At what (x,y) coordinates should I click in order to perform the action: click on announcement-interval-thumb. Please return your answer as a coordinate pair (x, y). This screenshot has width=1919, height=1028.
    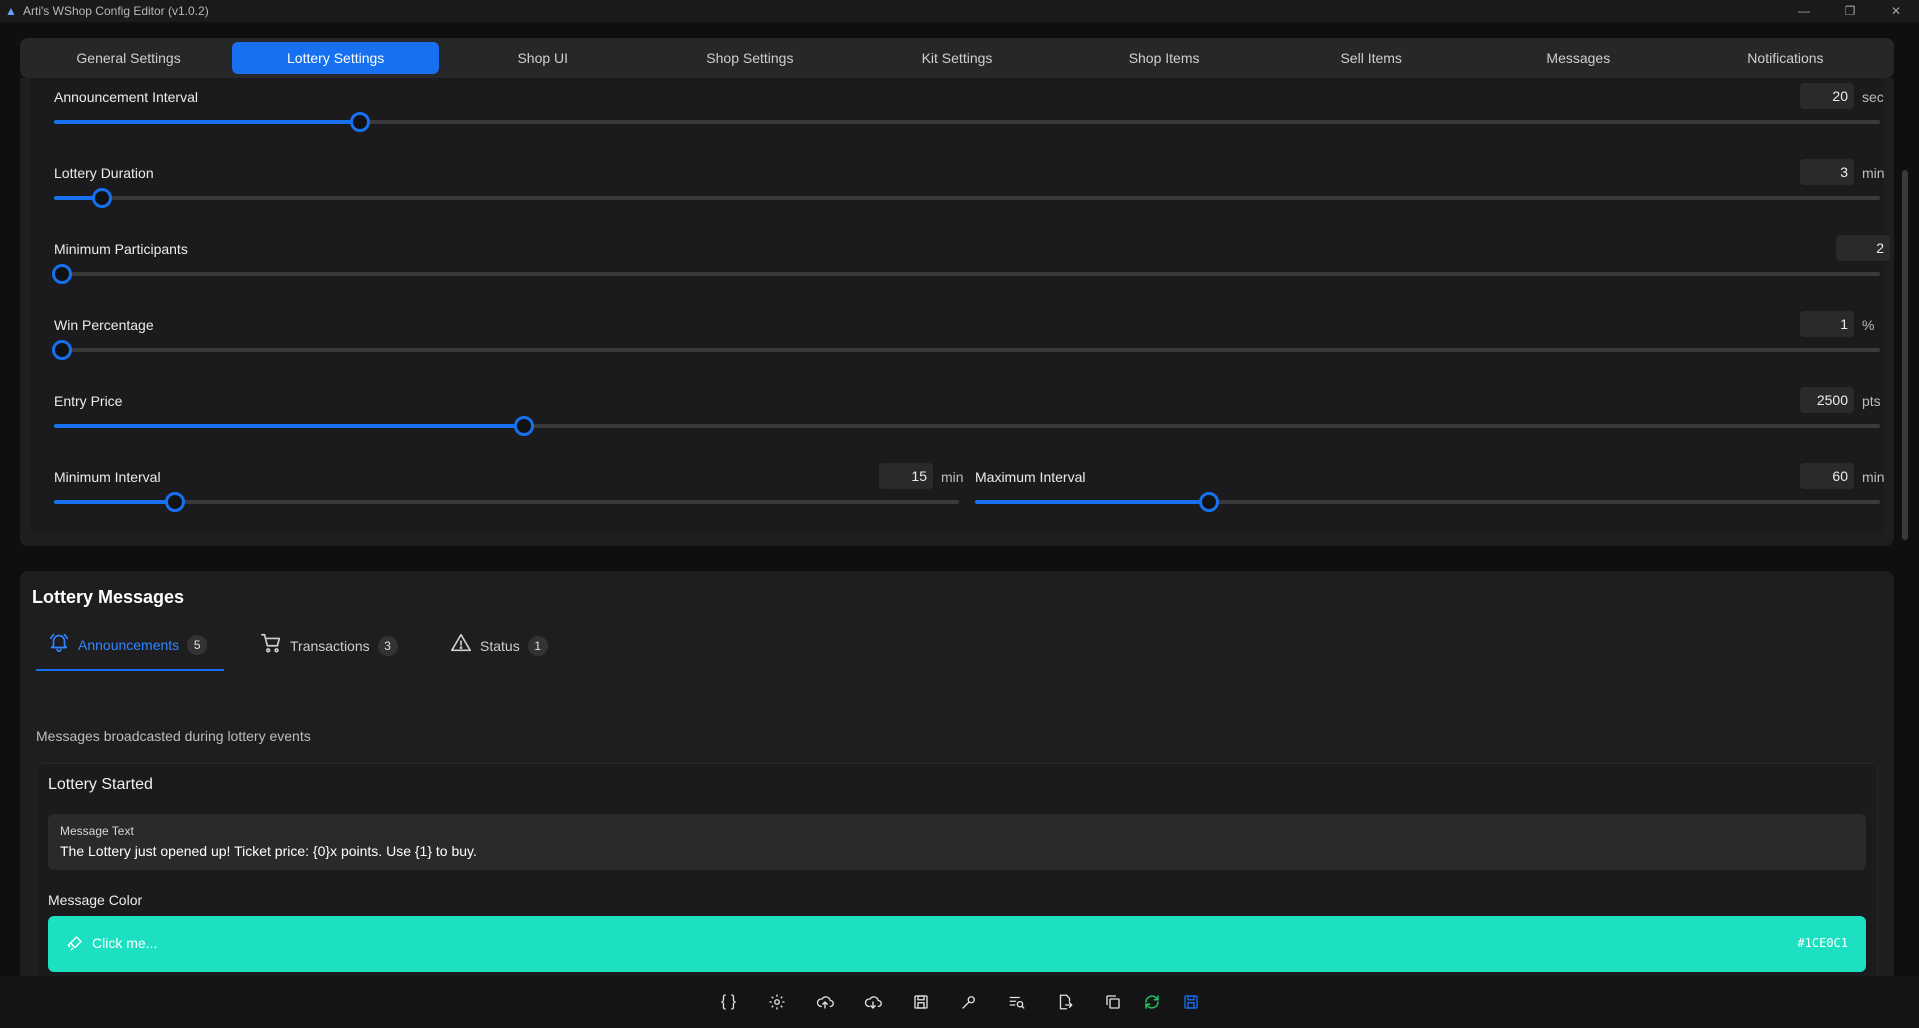
    Looking at the image, I should click on (359, 122).